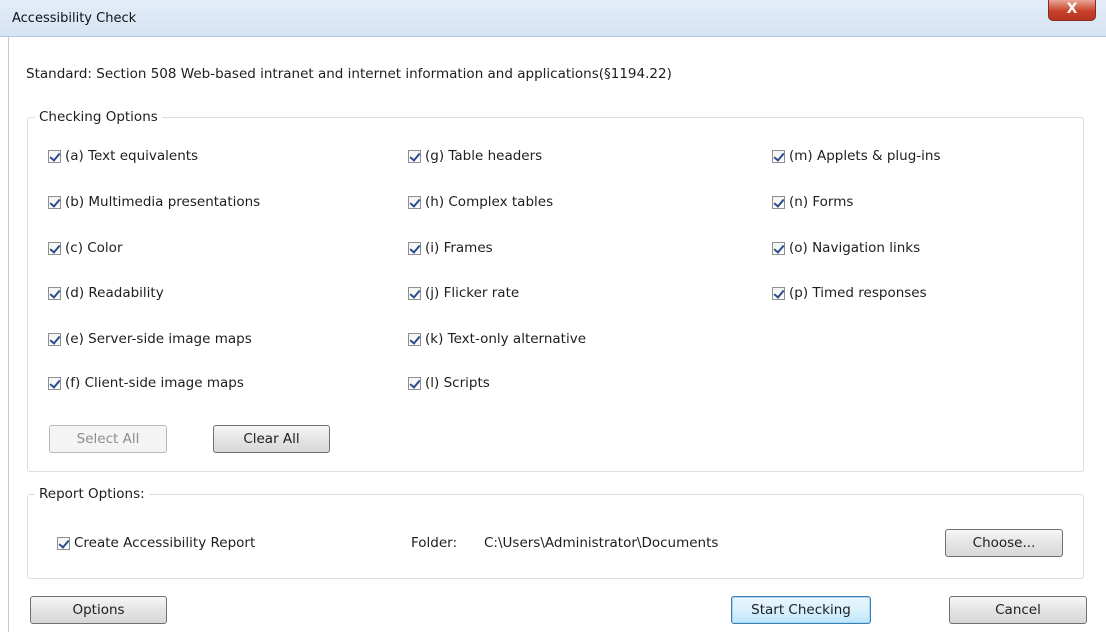  What do you see at coordinates (154, 383) in the screenshot?
I see `option-label: (f) Client-side image maps` at bounding box center [154, 383].